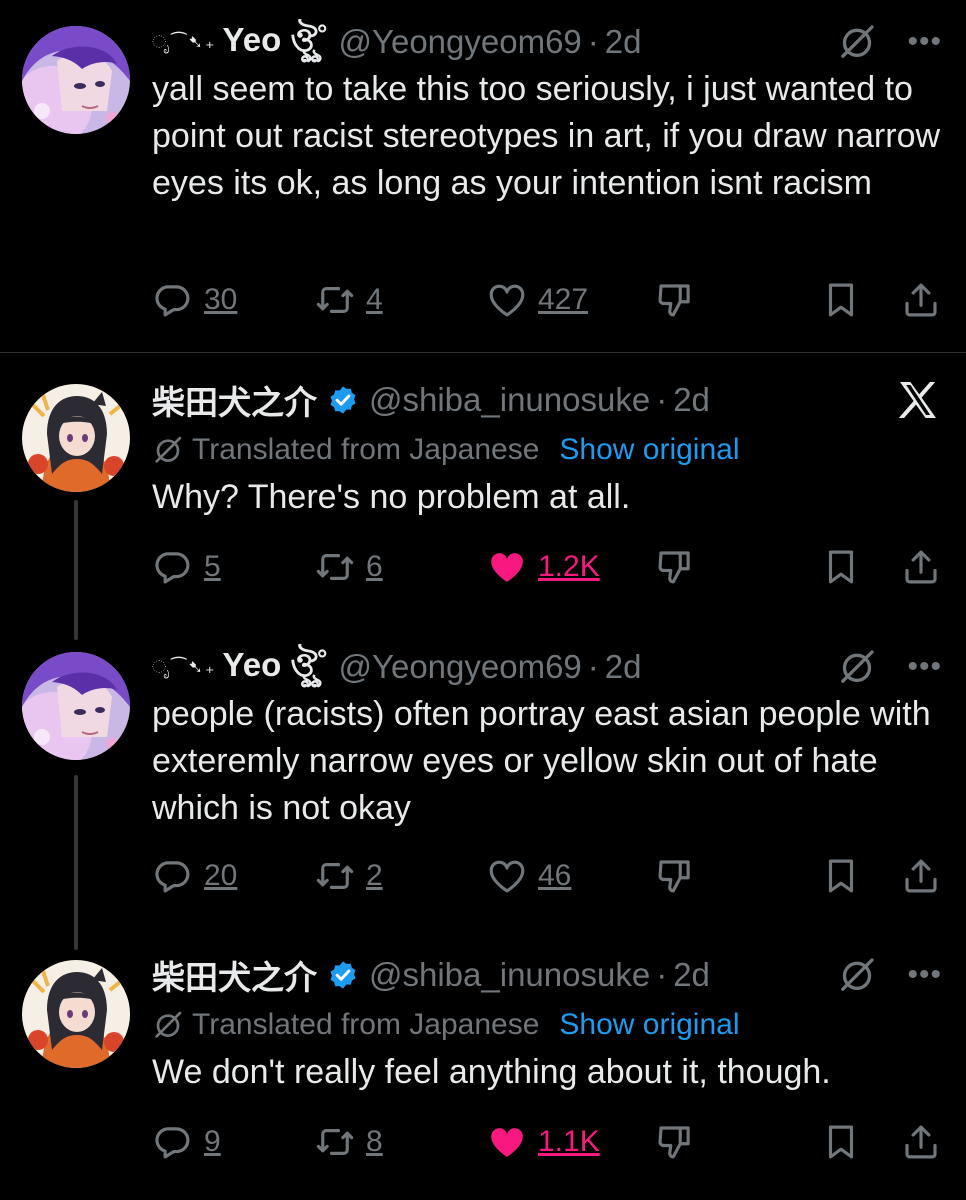 This screenshot has height=1200, width=966. I want to click on like-count: 1.2K, so click(569, 566).